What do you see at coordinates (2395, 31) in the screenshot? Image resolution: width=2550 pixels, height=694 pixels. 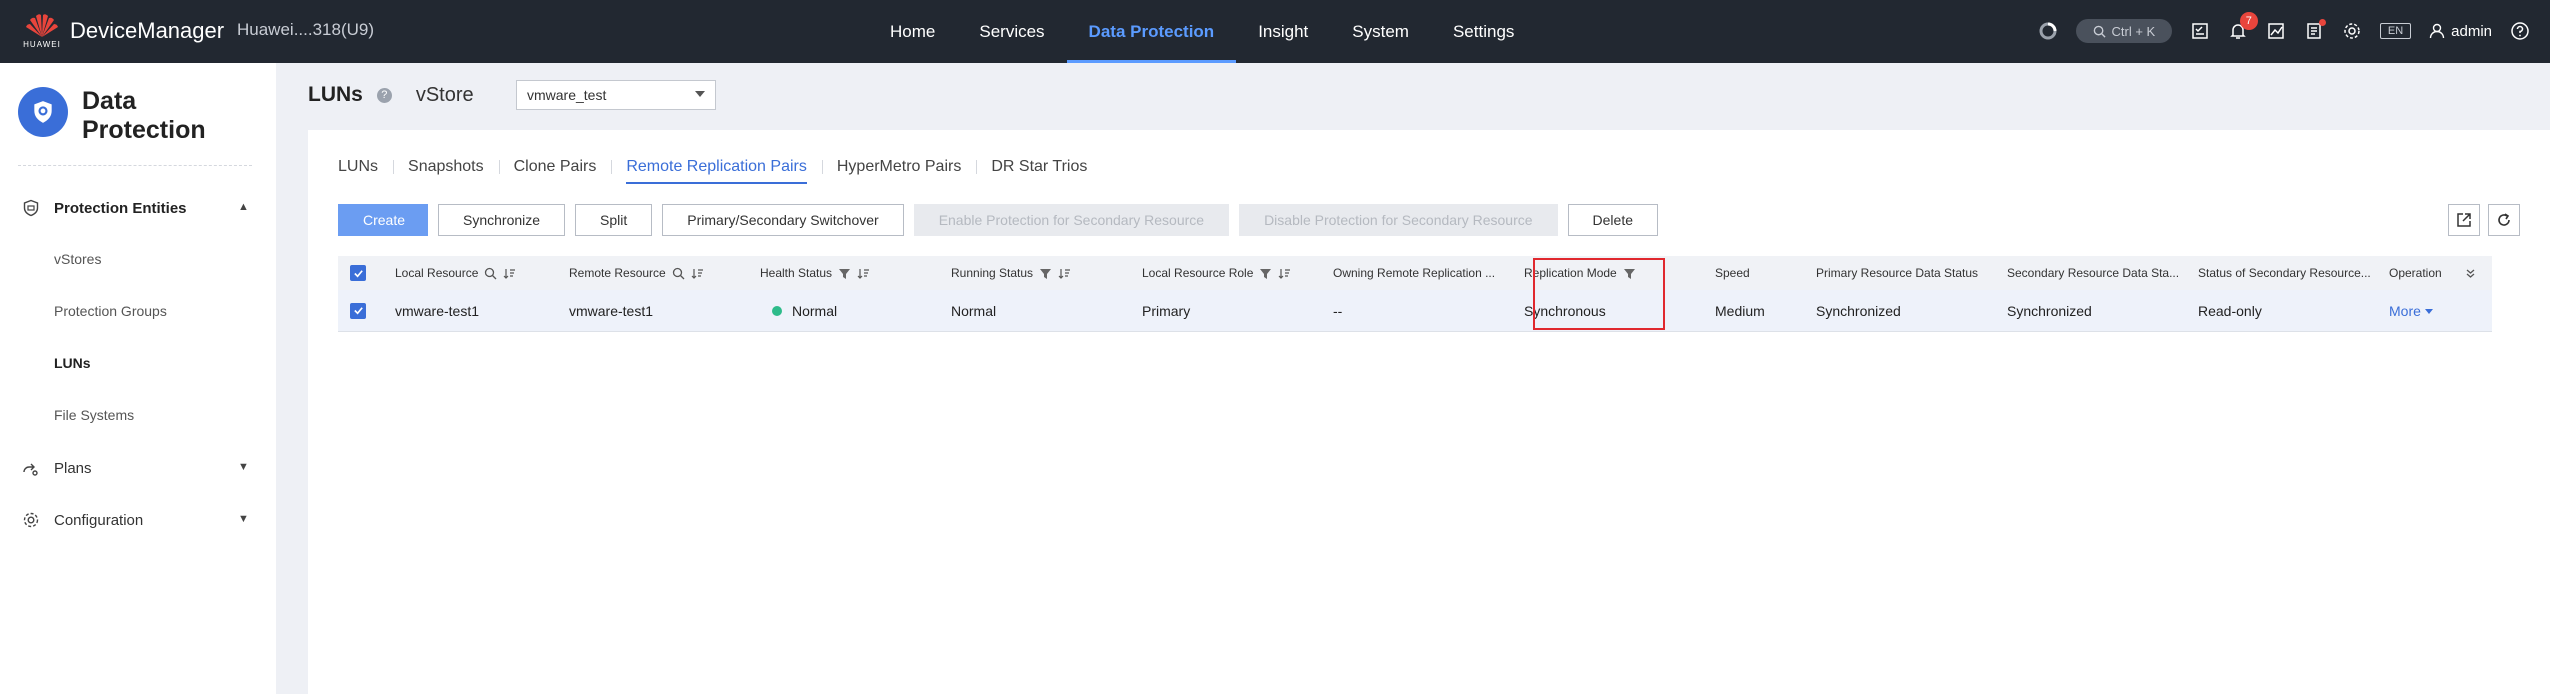 I see `language-switch: EN` at bounding box center [2395, 31].